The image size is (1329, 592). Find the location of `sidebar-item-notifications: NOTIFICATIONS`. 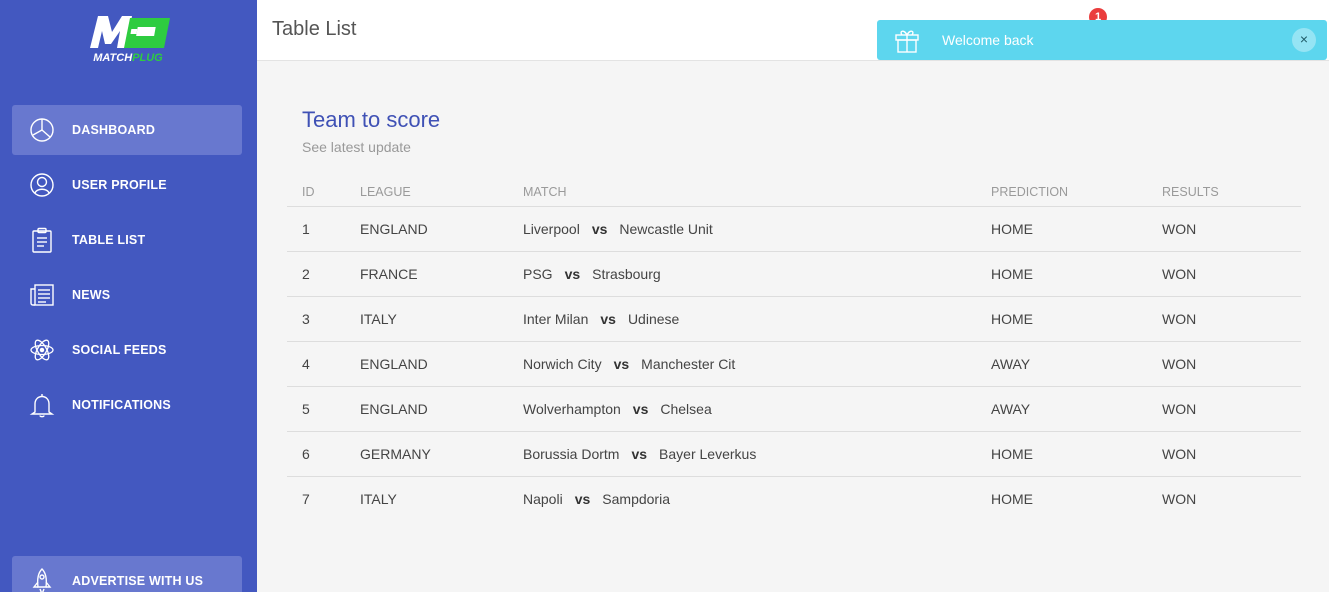

sidebar-item-notifications: NOTIFICATIONS is located at coordinates (127, 405).